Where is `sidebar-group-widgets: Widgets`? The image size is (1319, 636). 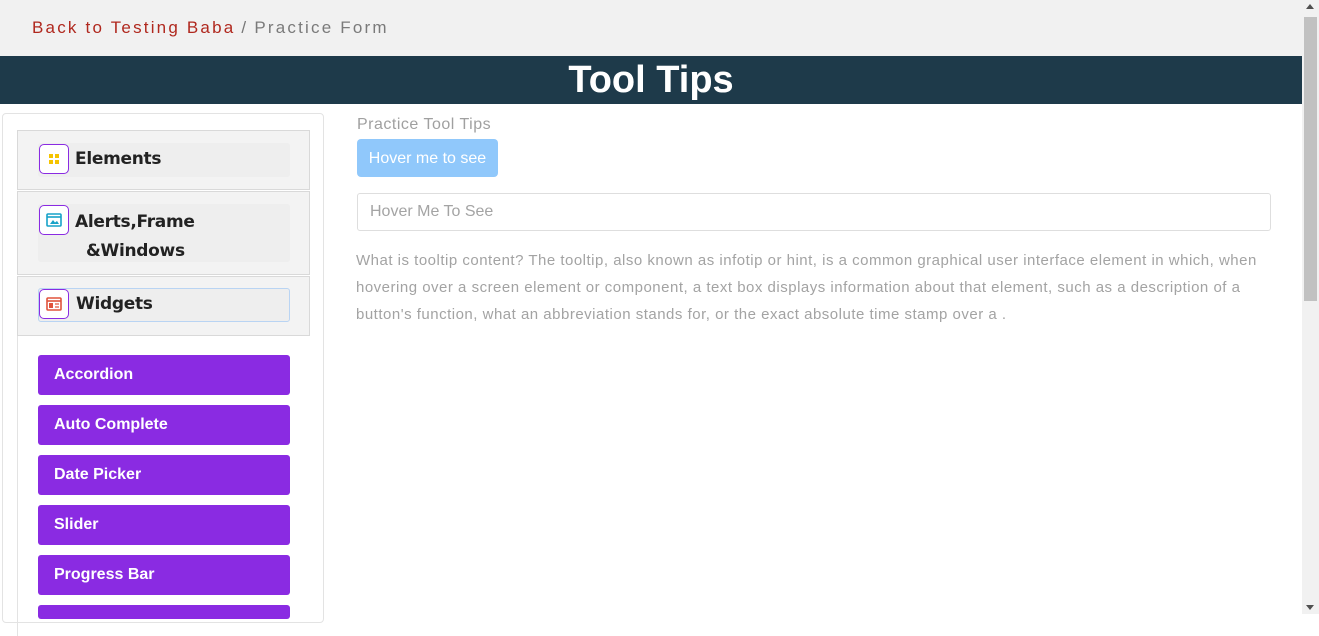
sidebar-group-widgets: Widgets is located at coordinates (163, 306).